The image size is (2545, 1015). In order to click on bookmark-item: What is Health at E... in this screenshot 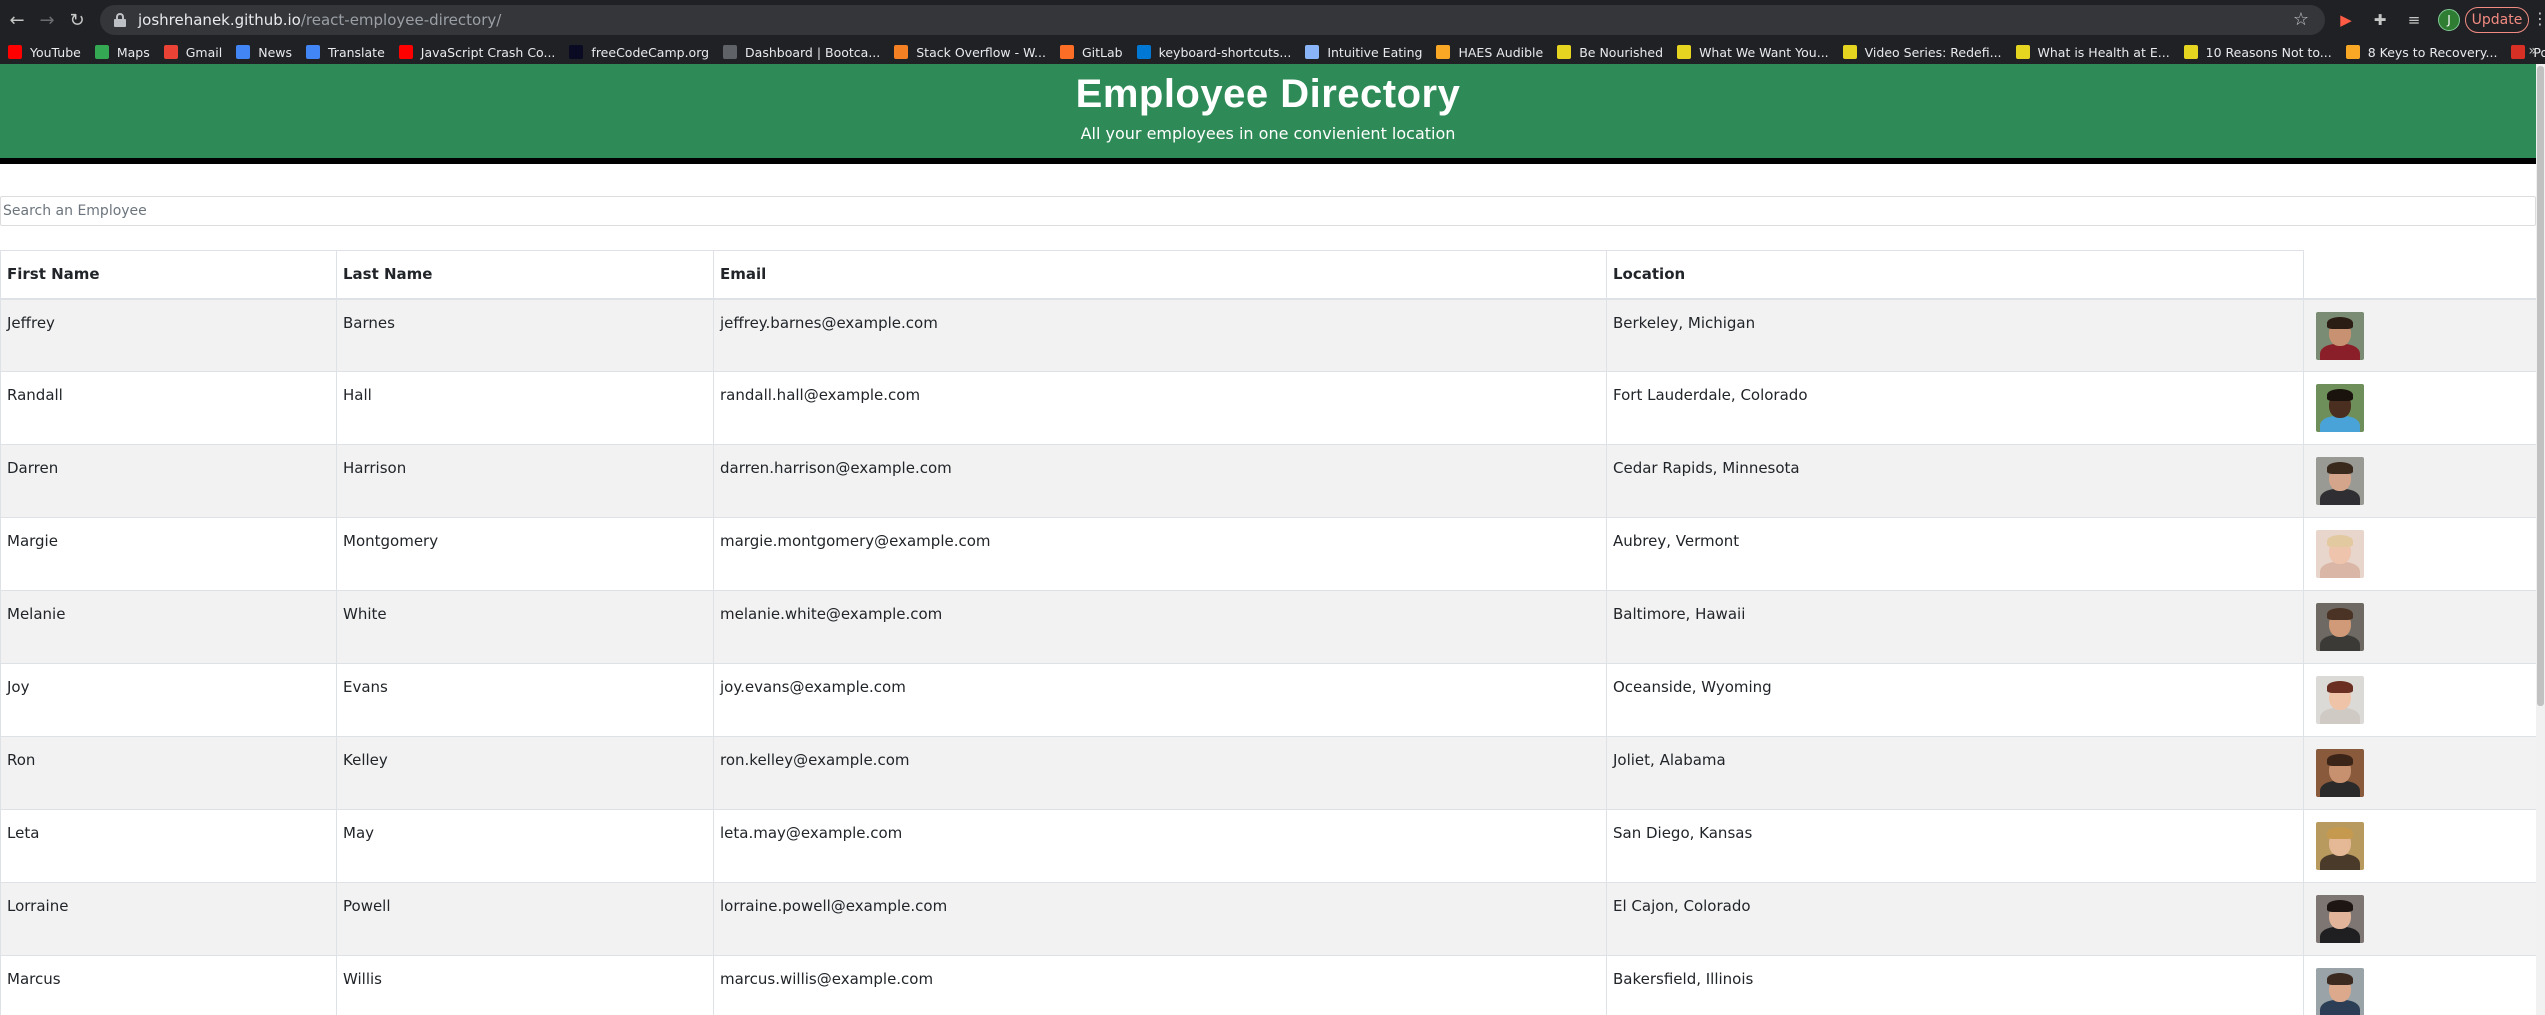, I will do `click(2092, 52)`.